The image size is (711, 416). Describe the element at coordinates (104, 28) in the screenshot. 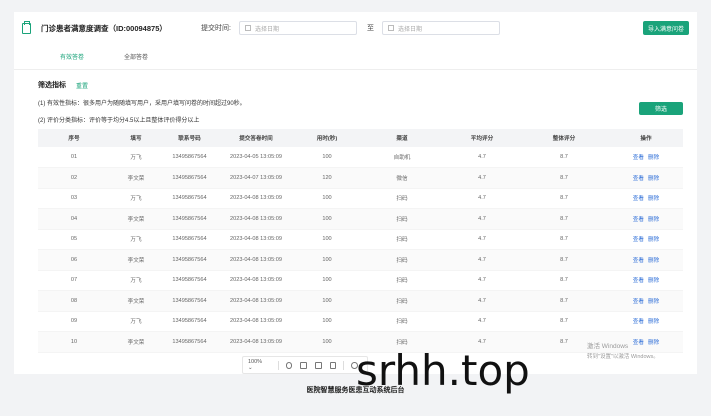

I see `page-title: 门诊患者满意度调查（ID:00094875）` at that location.